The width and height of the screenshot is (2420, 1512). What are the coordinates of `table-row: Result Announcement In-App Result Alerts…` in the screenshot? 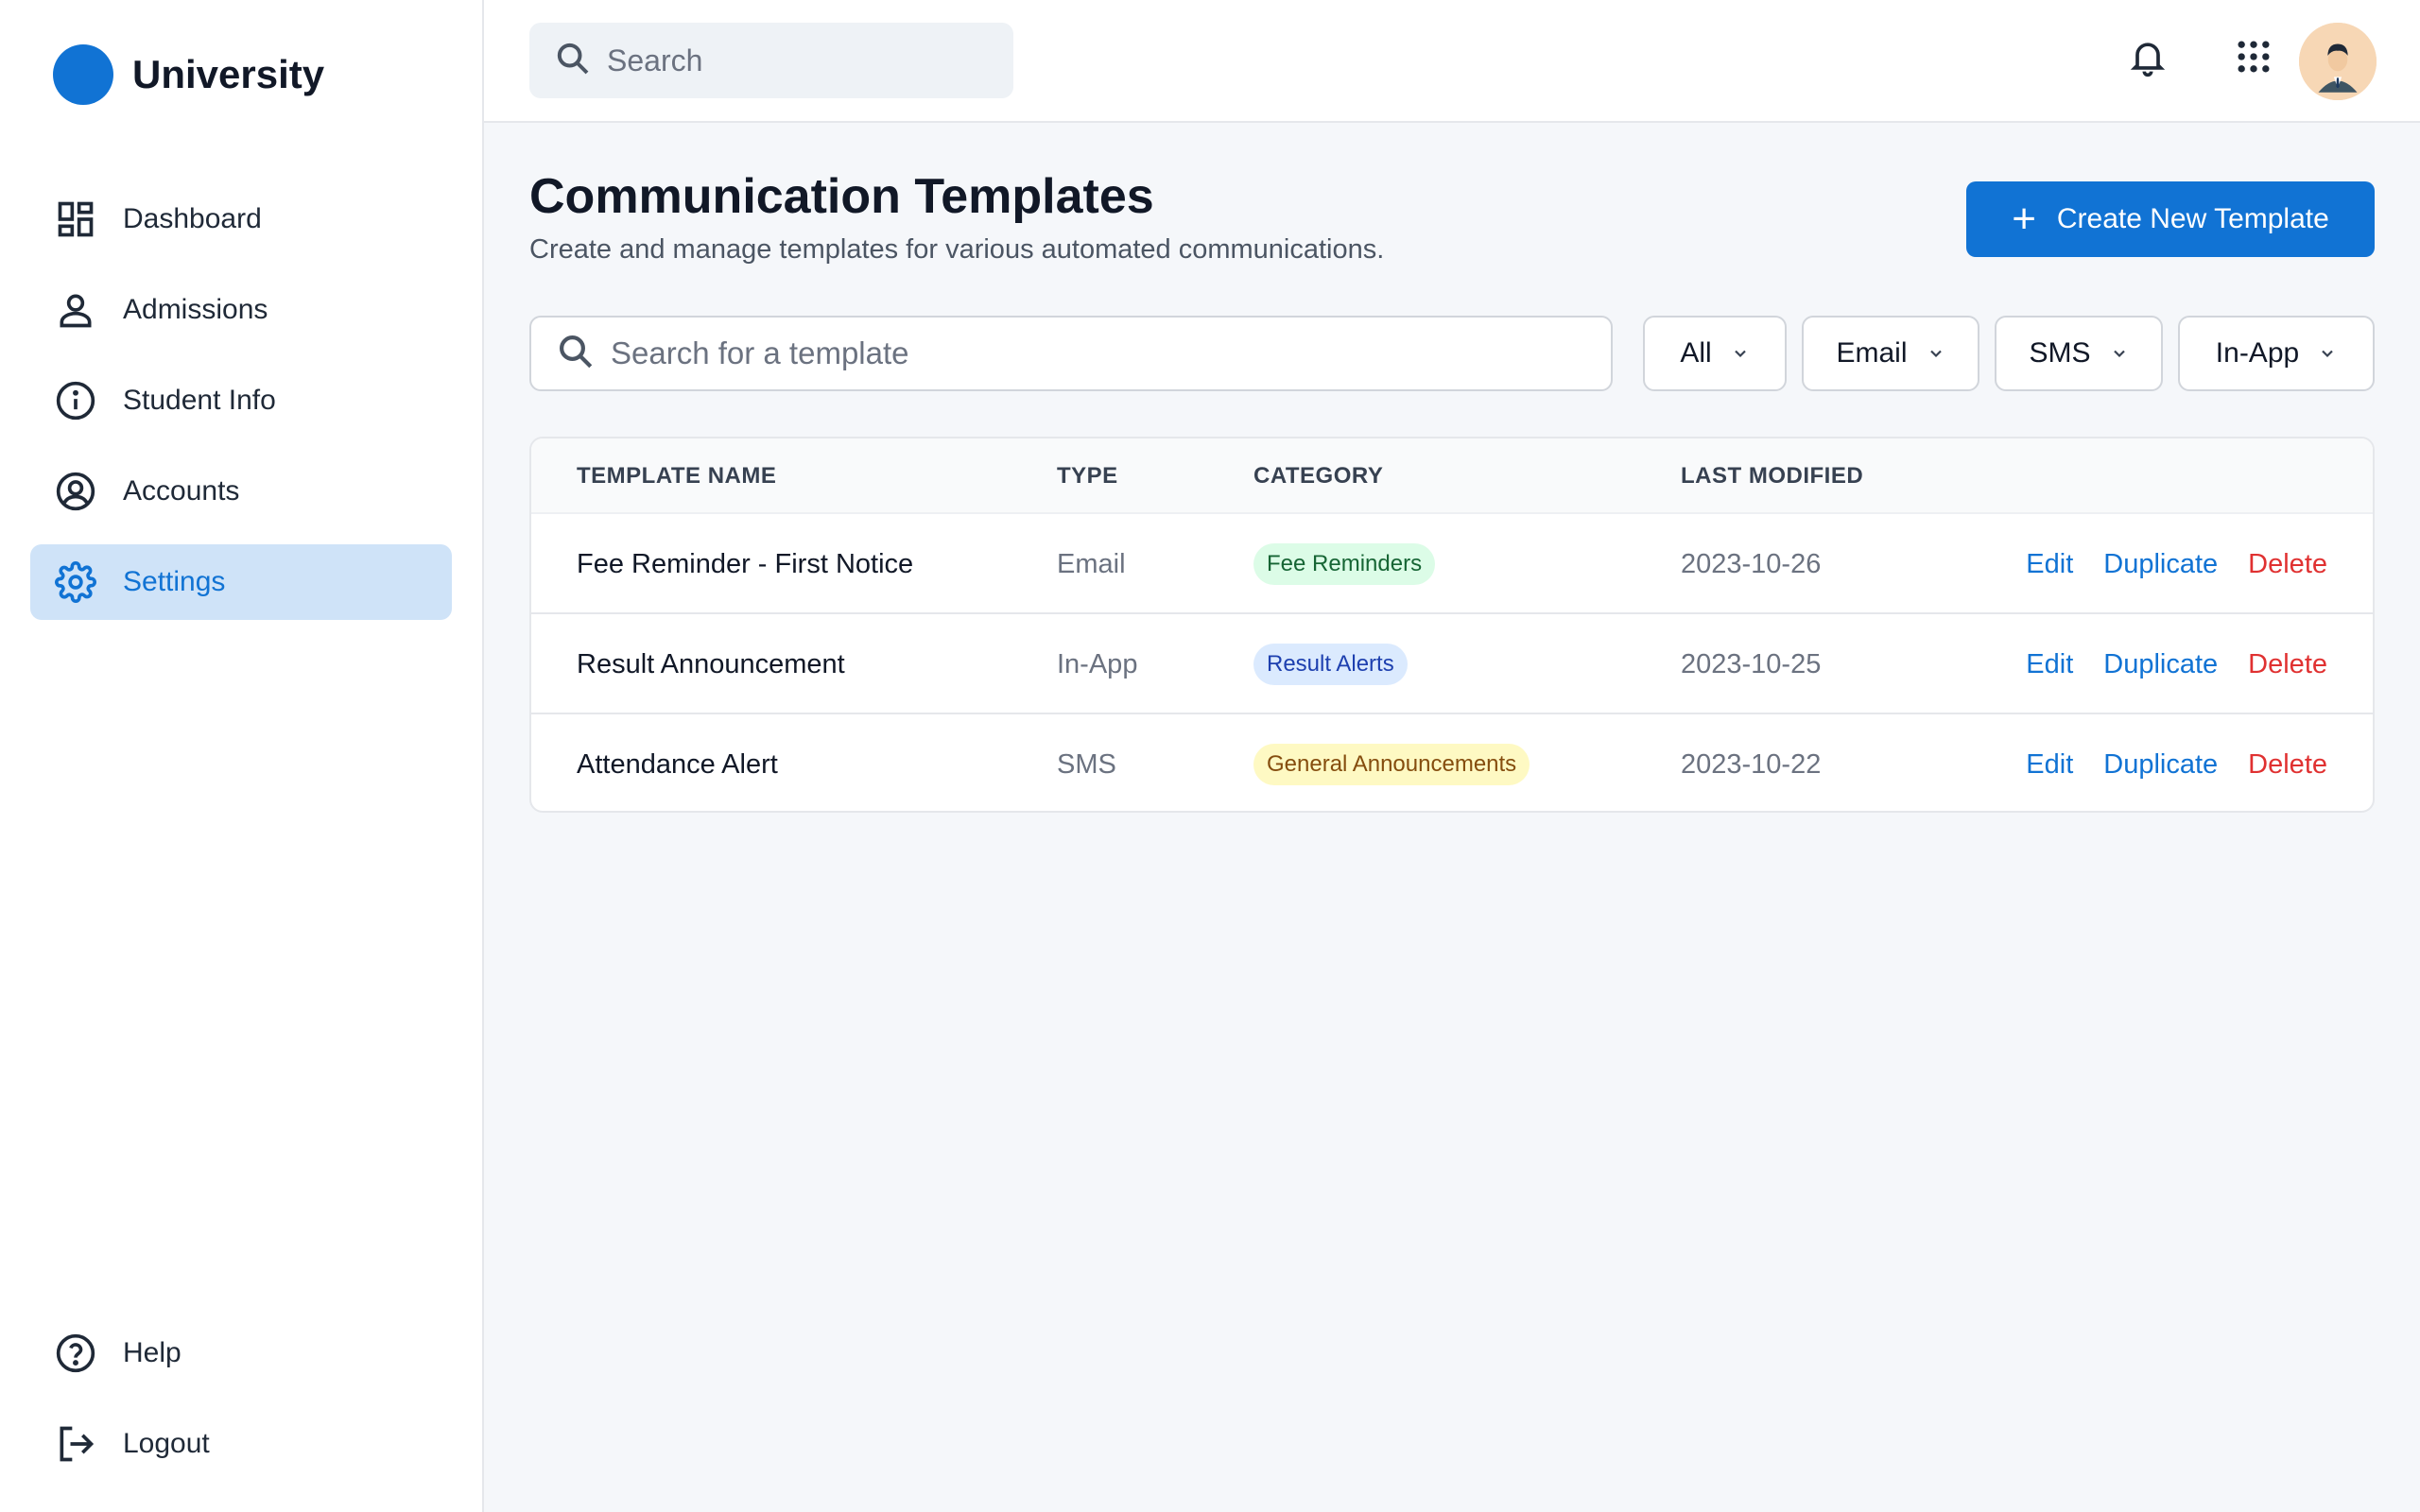 It's located at (1452, 664).